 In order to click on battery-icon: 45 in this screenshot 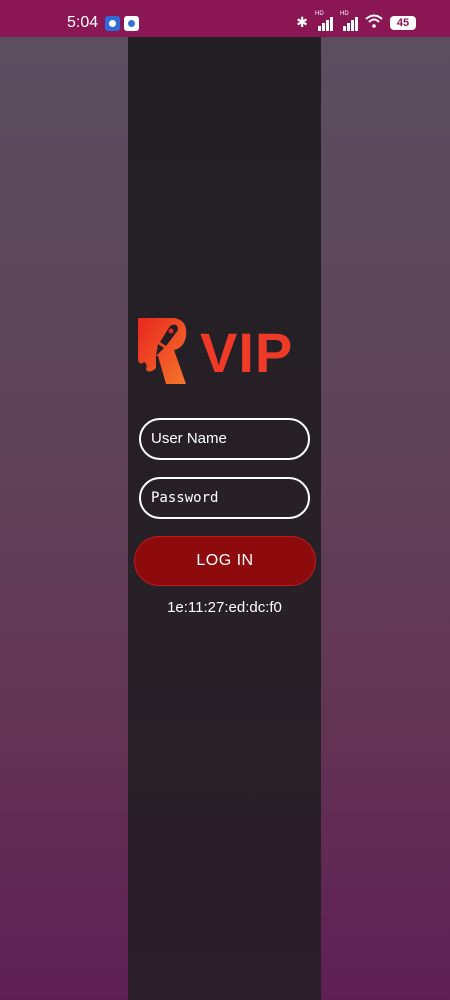, I will do `click(403, 23)`.